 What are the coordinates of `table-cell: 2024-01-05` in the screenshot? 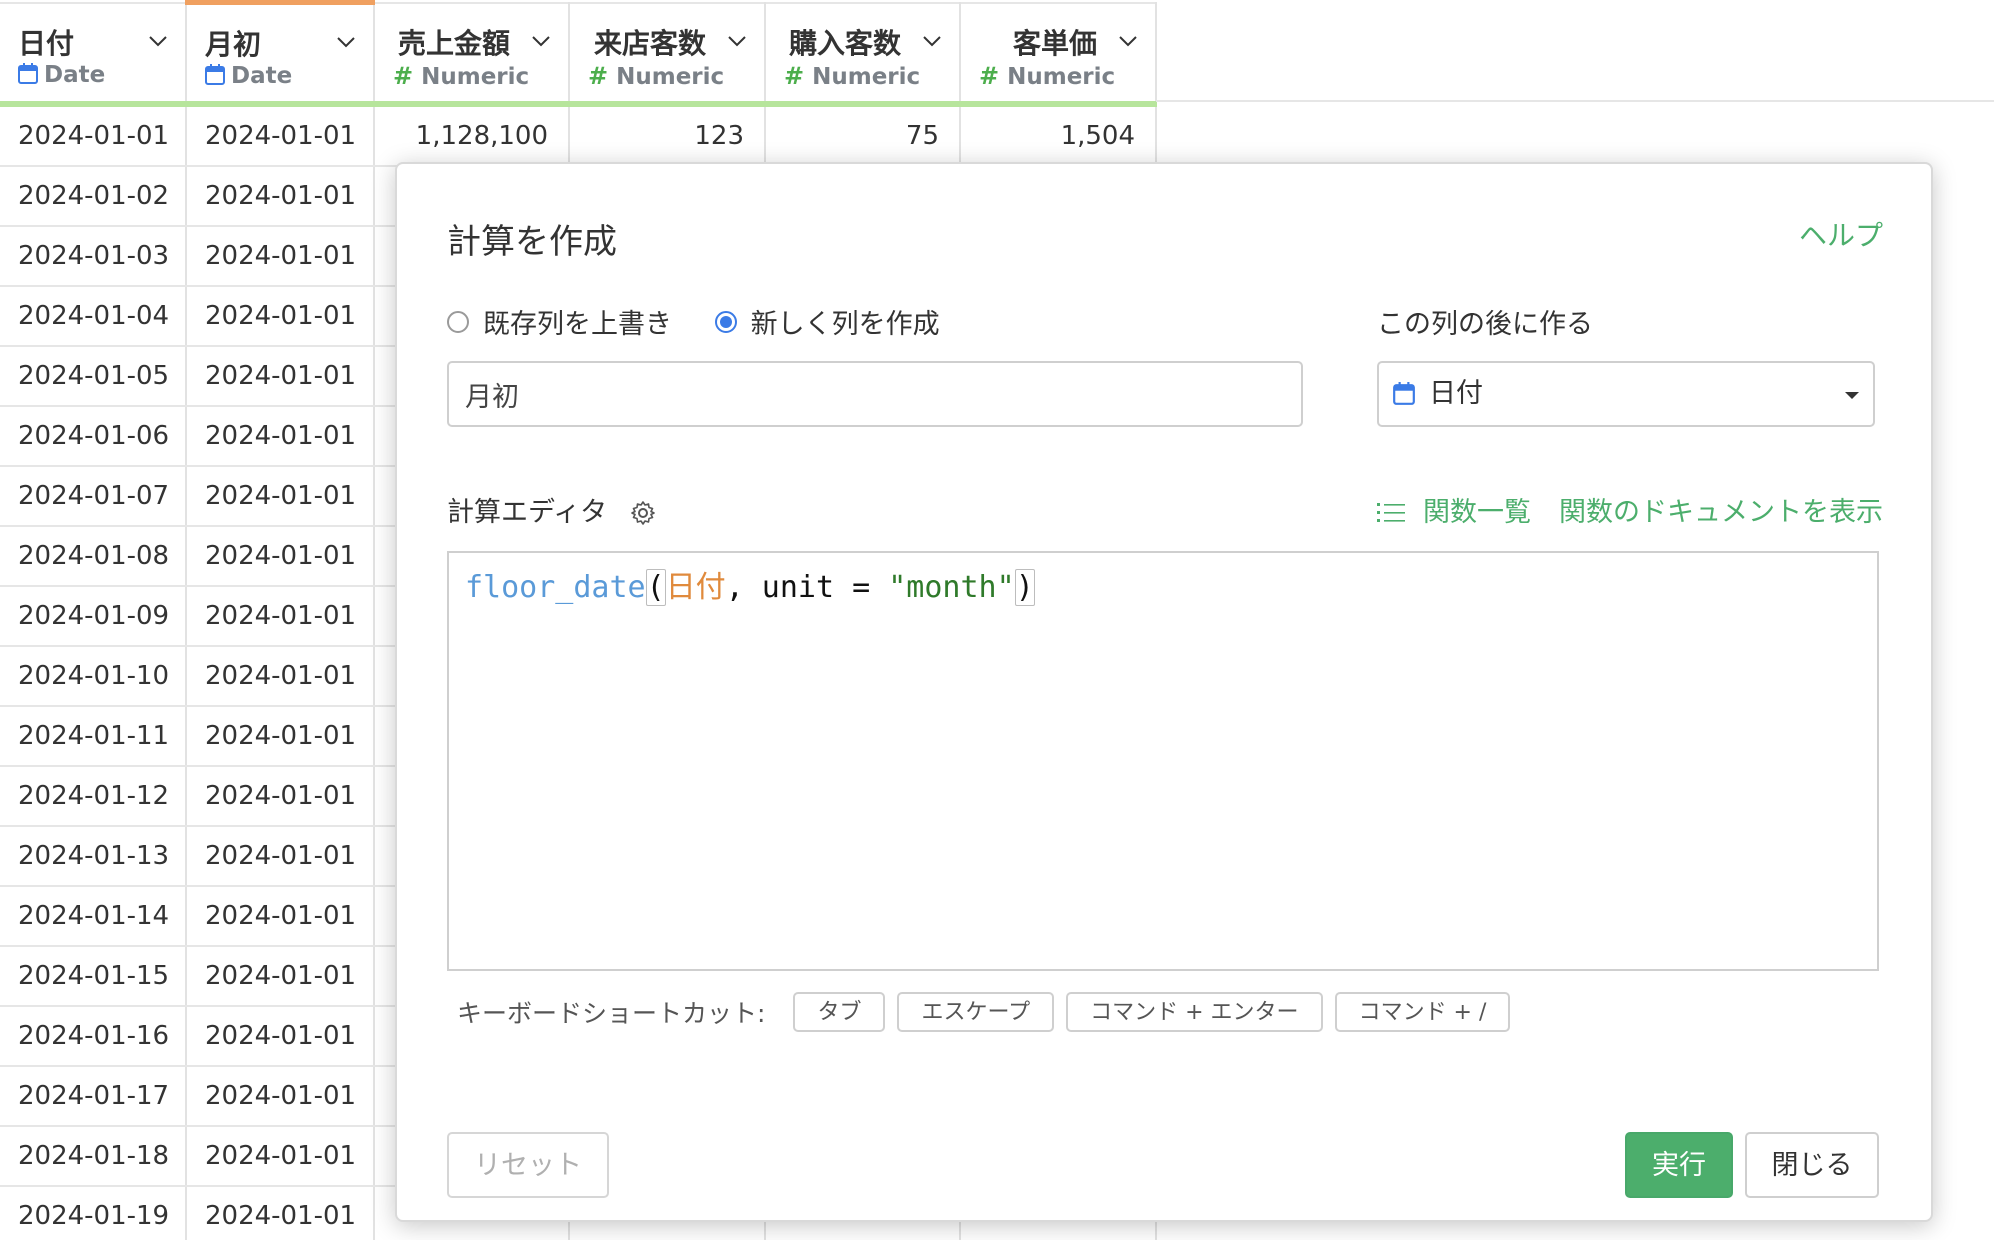 It's located at (93, 376).